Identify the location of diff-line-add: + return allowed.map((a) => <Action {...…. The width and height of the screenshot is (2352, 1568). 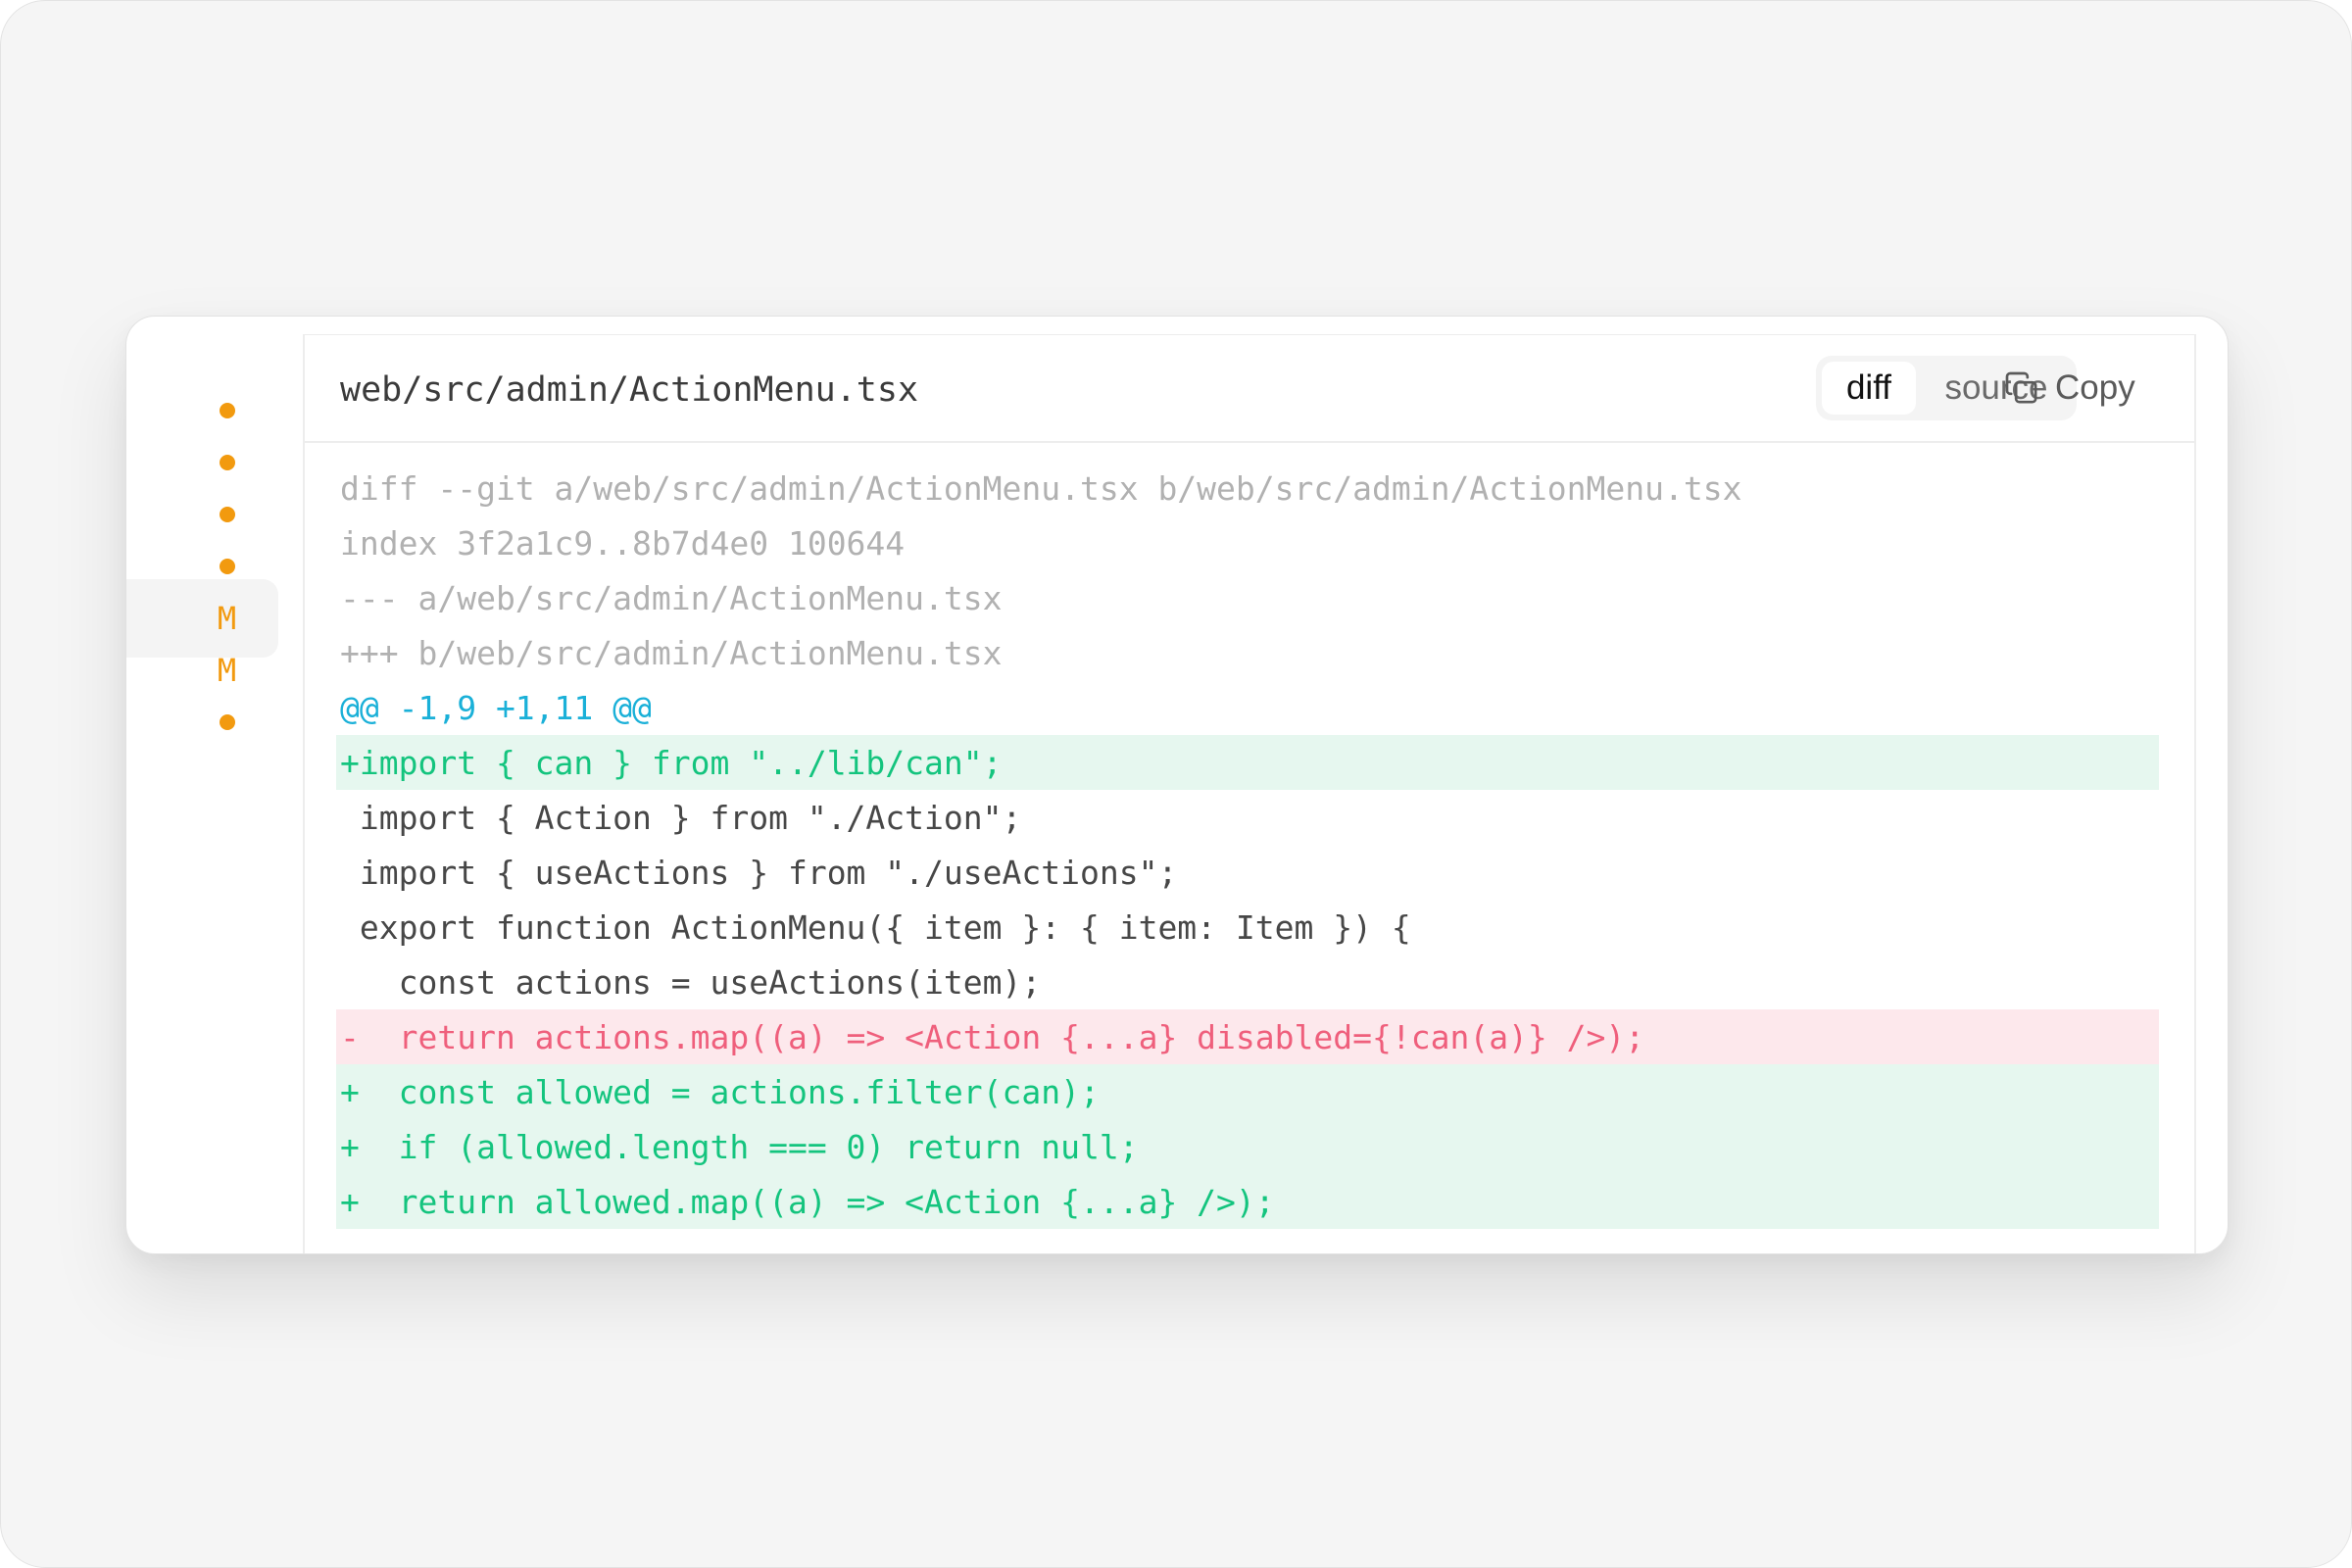
(1247, 1201).